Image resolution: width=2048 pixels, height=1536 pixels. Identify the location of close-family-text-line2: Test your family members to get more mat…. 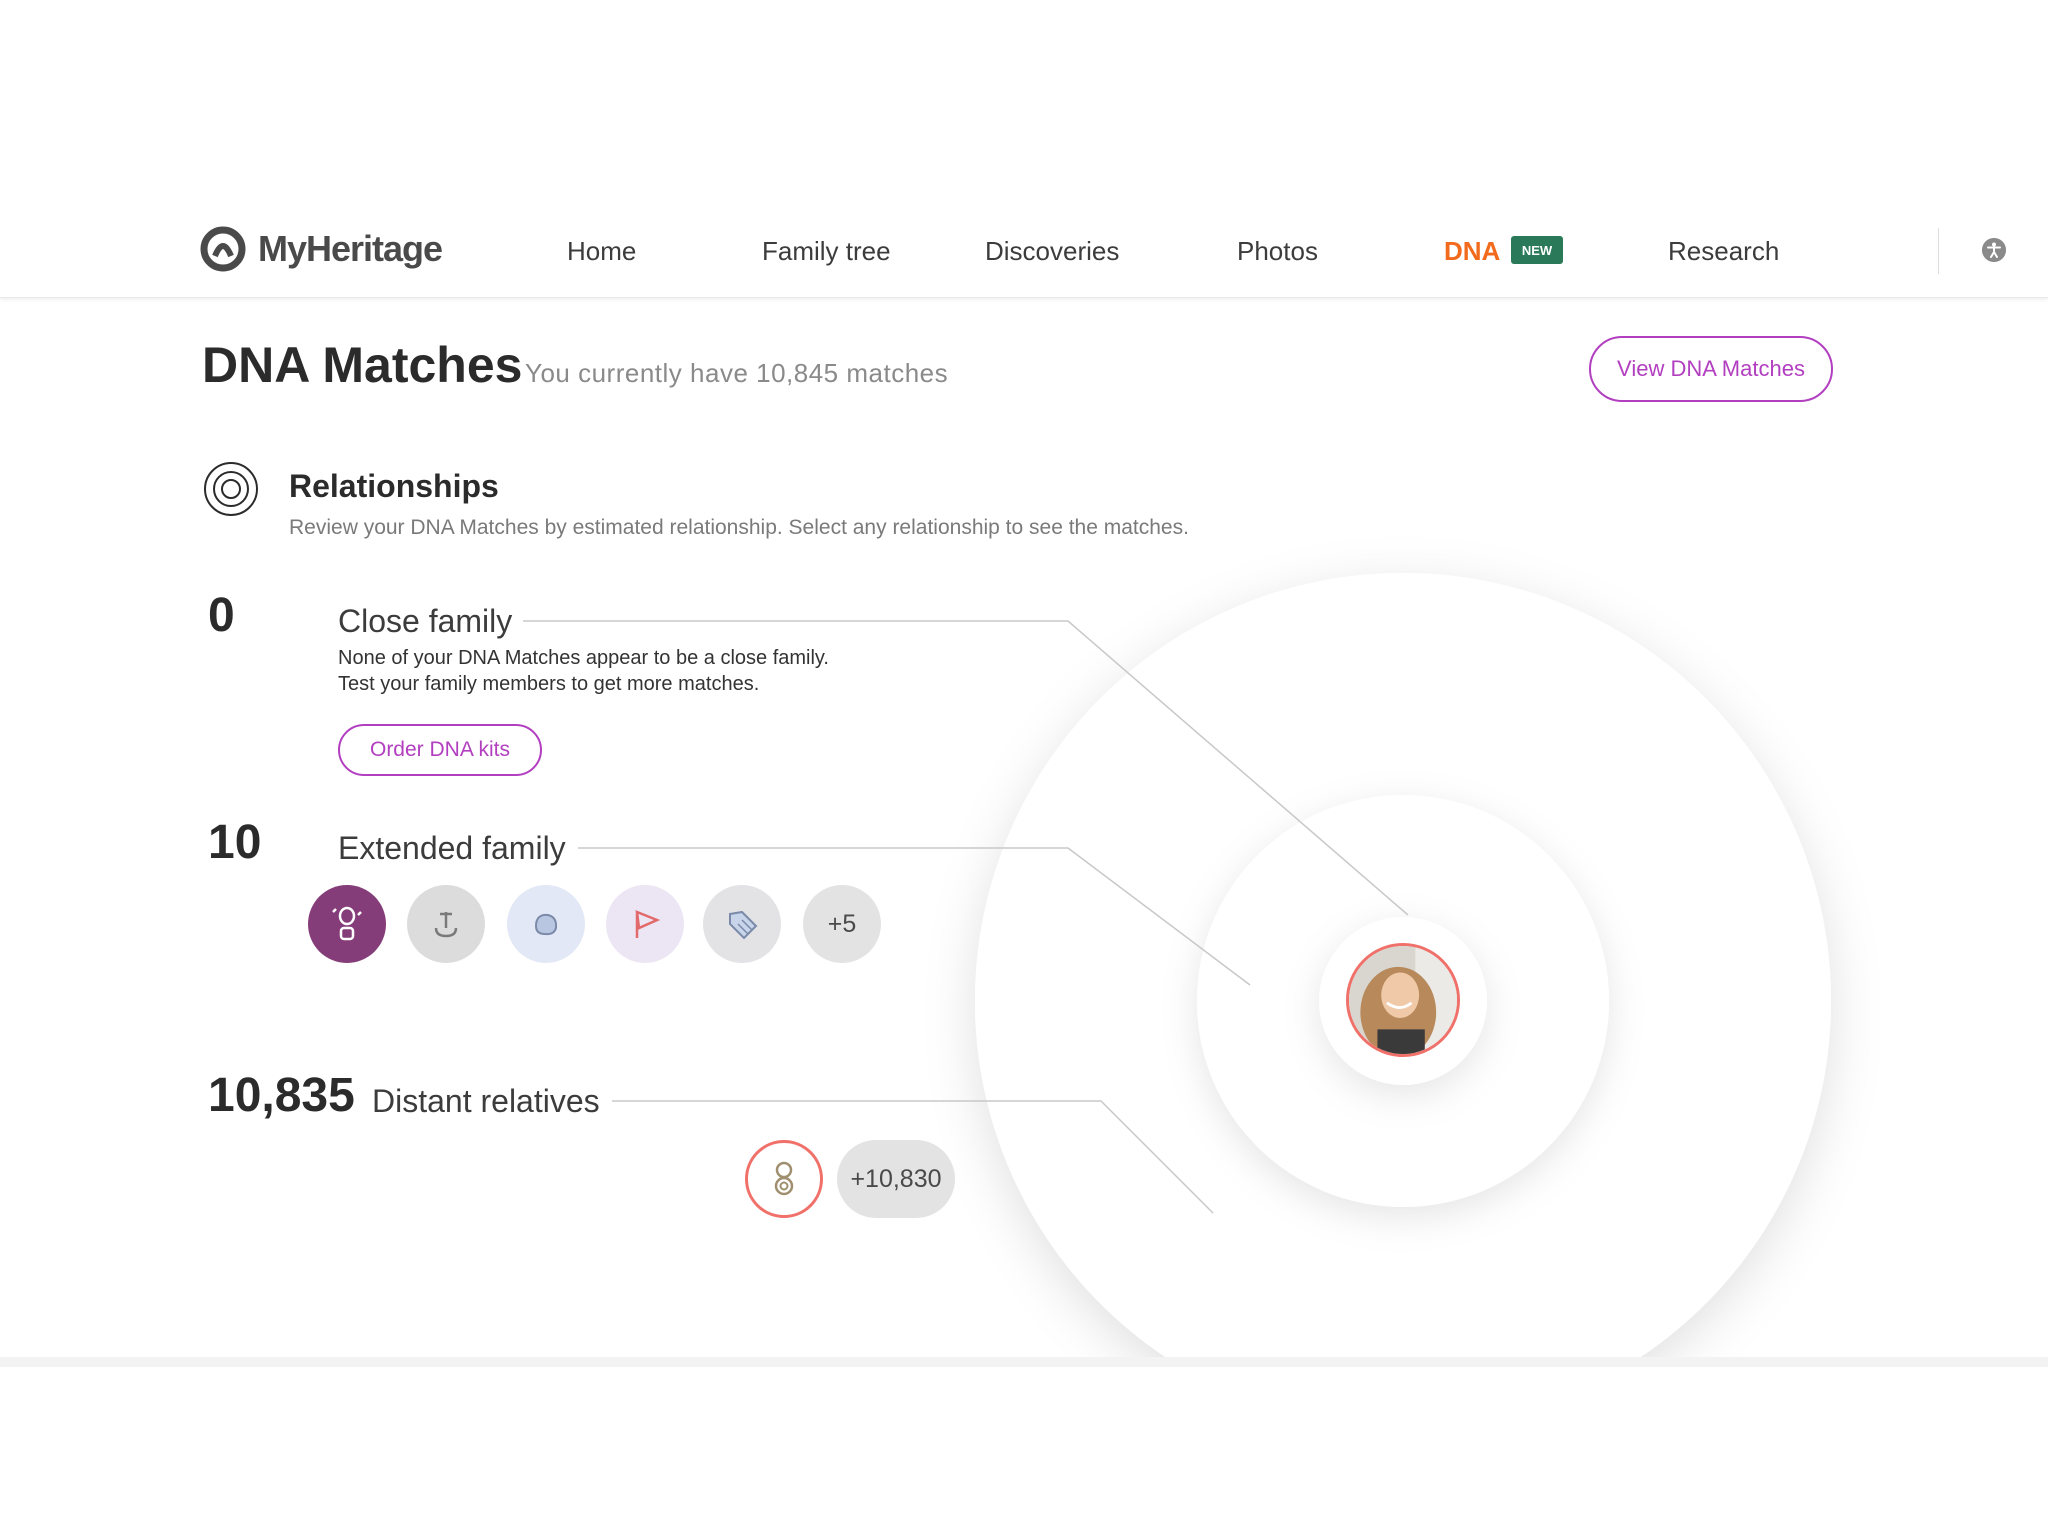
(549, 684).